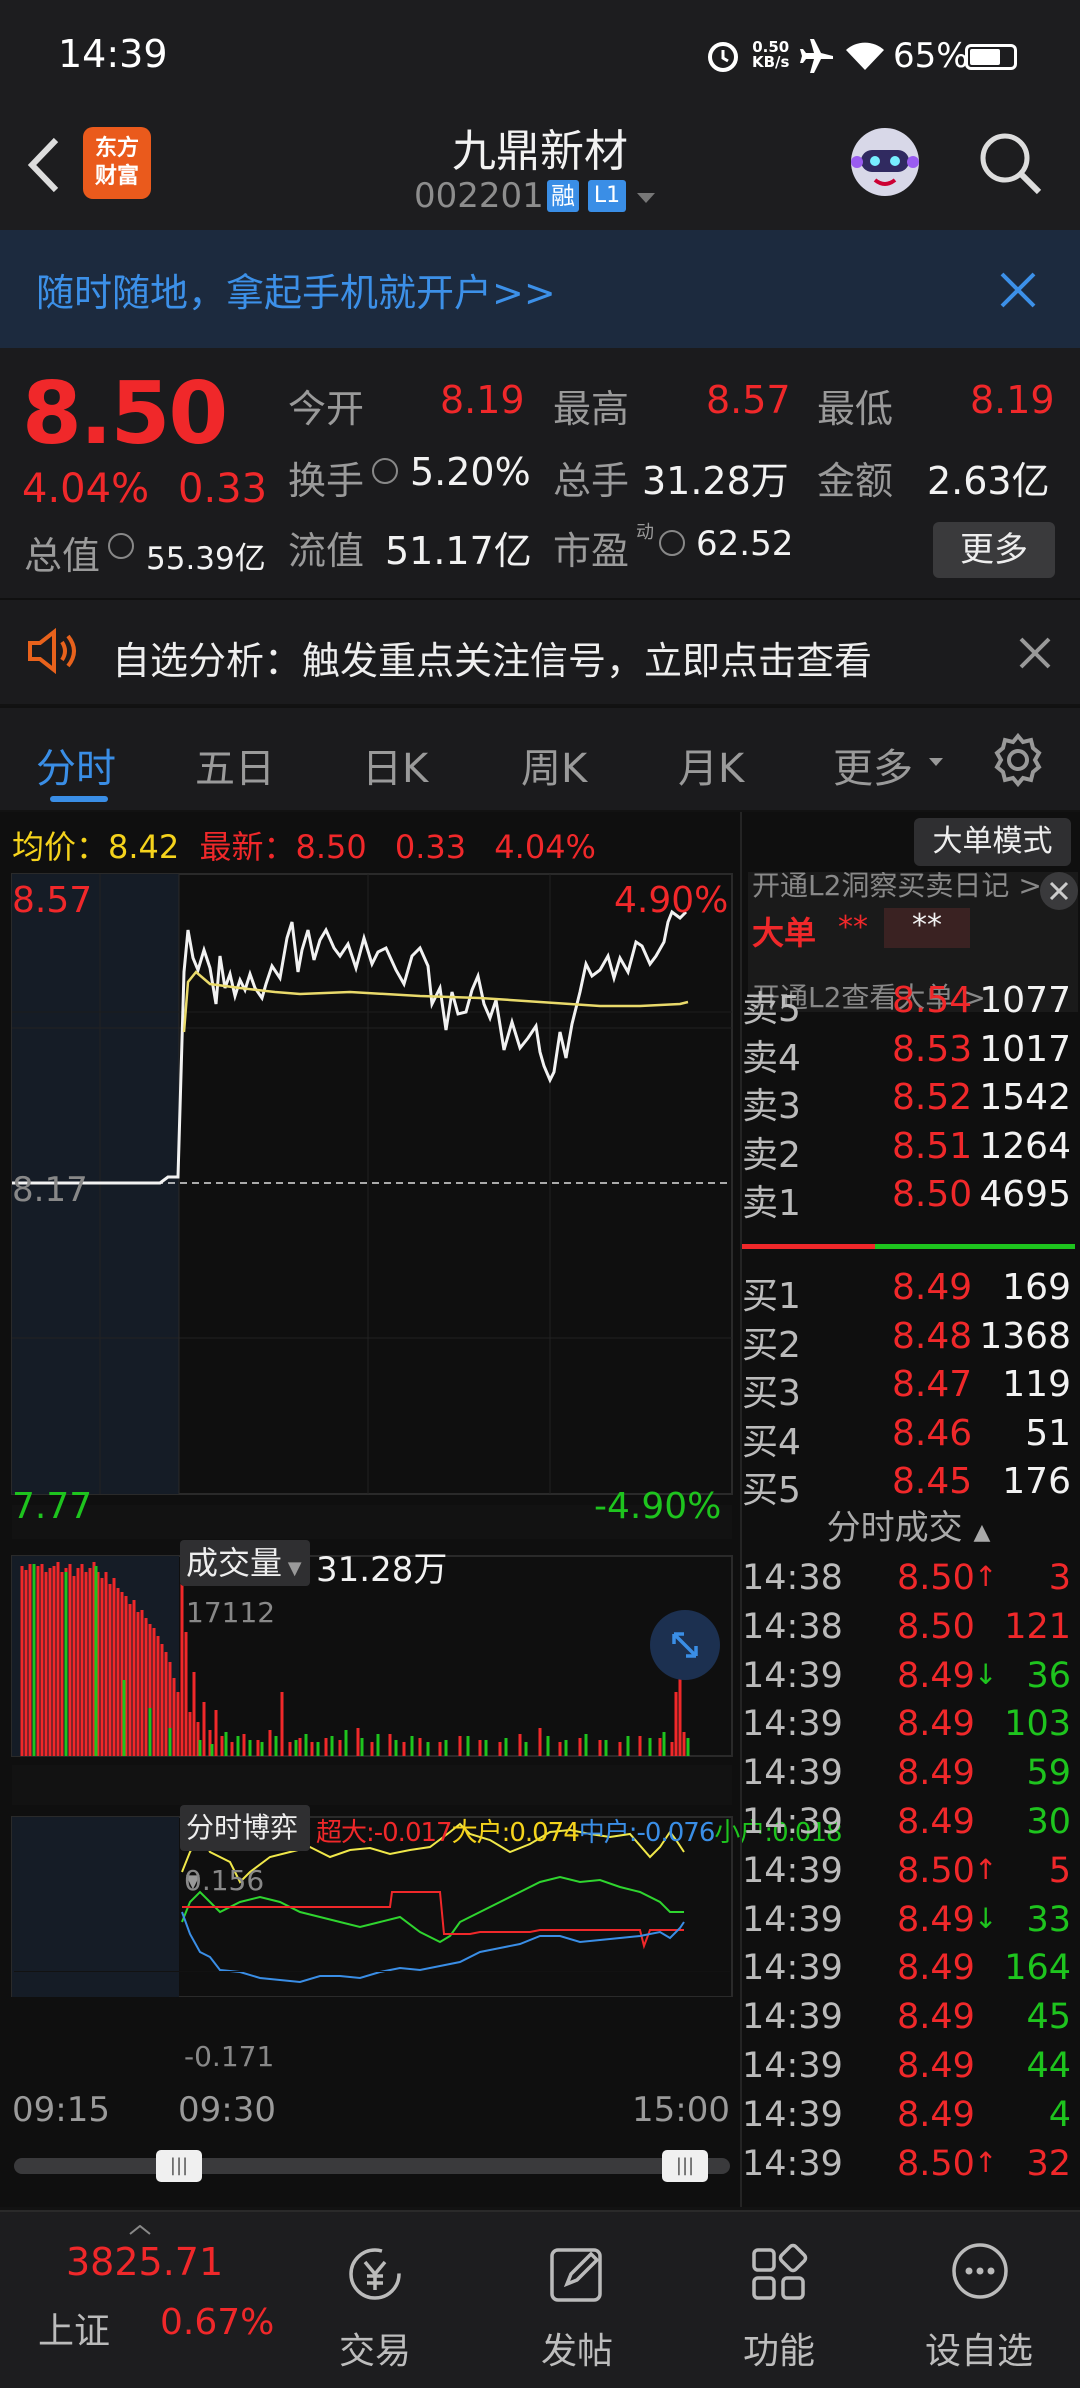  I want to click on order-book-ask-row: 卖1 8.50 4695, so click(908, 1199).